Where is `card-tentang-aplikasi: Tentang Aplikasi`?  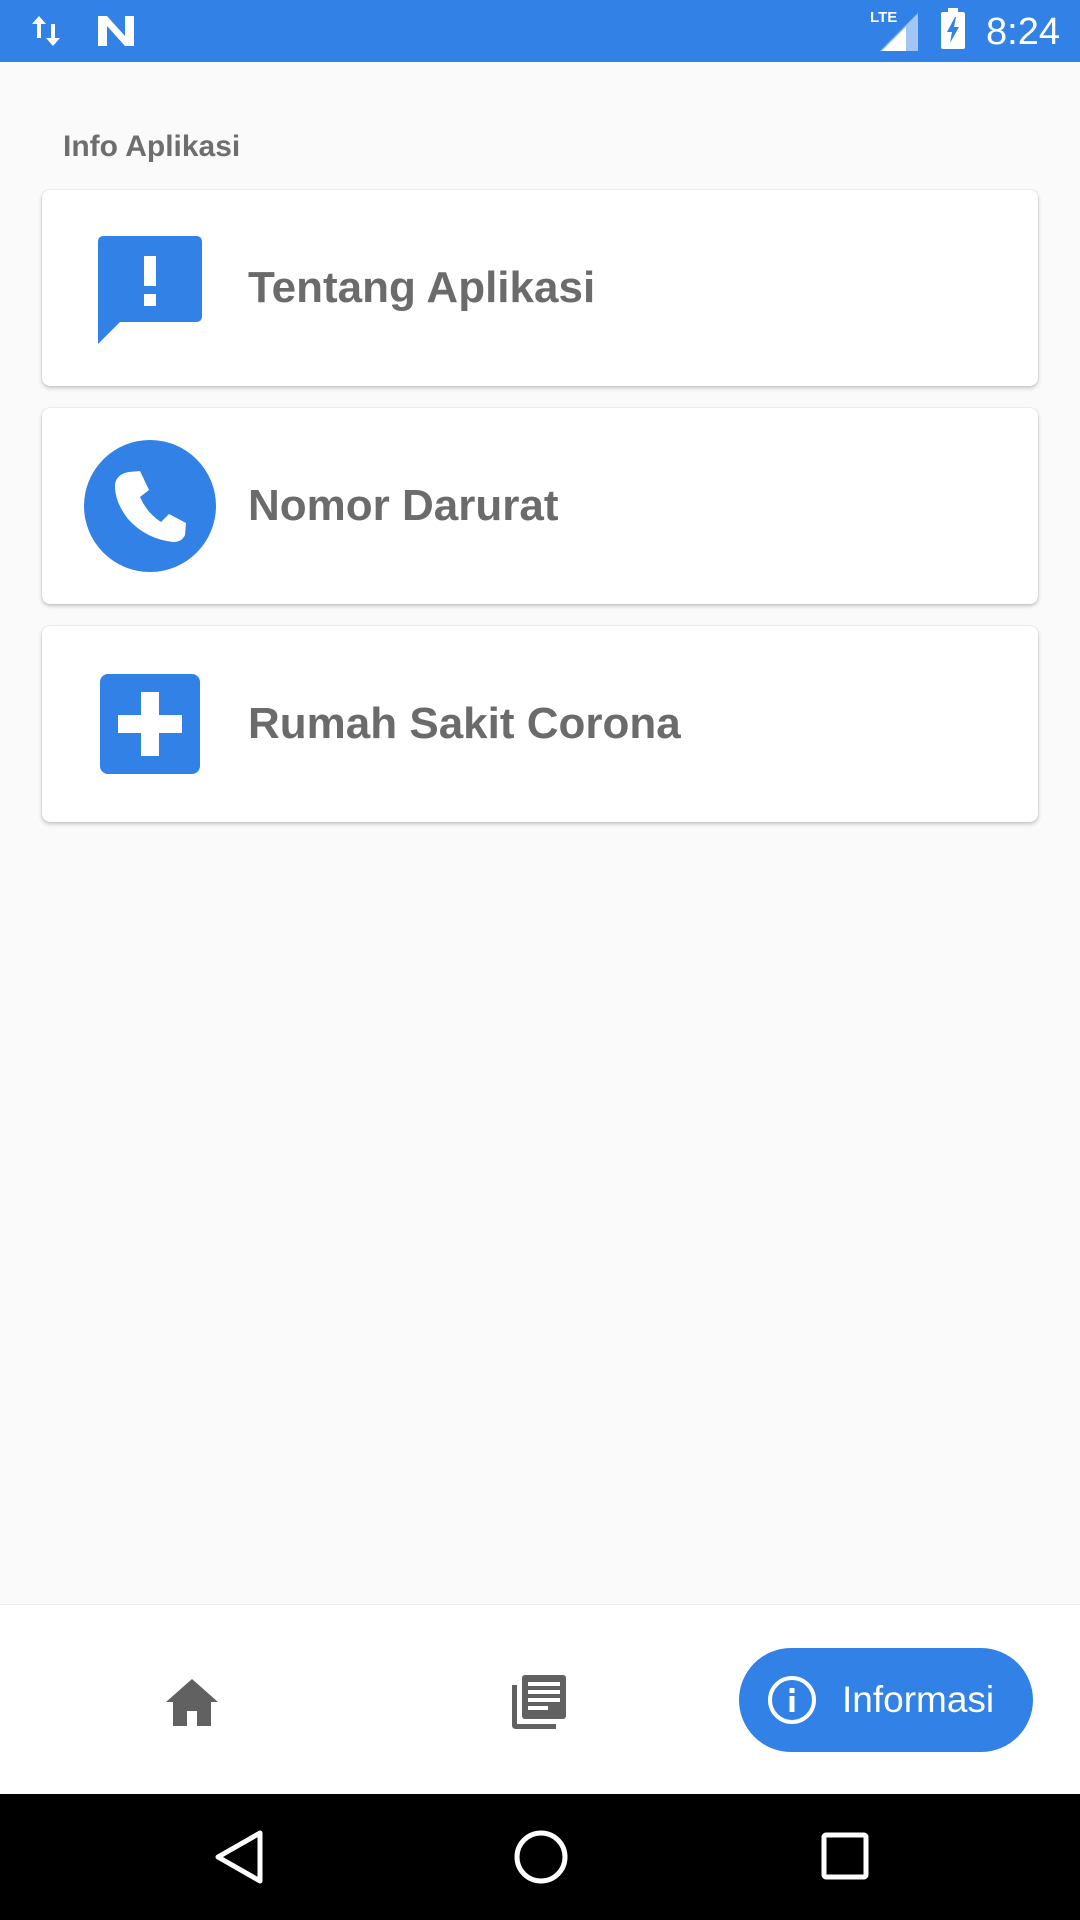
card-tentang-aplikasi: Tentang Aplikasi is located at coordinates (540, 288).